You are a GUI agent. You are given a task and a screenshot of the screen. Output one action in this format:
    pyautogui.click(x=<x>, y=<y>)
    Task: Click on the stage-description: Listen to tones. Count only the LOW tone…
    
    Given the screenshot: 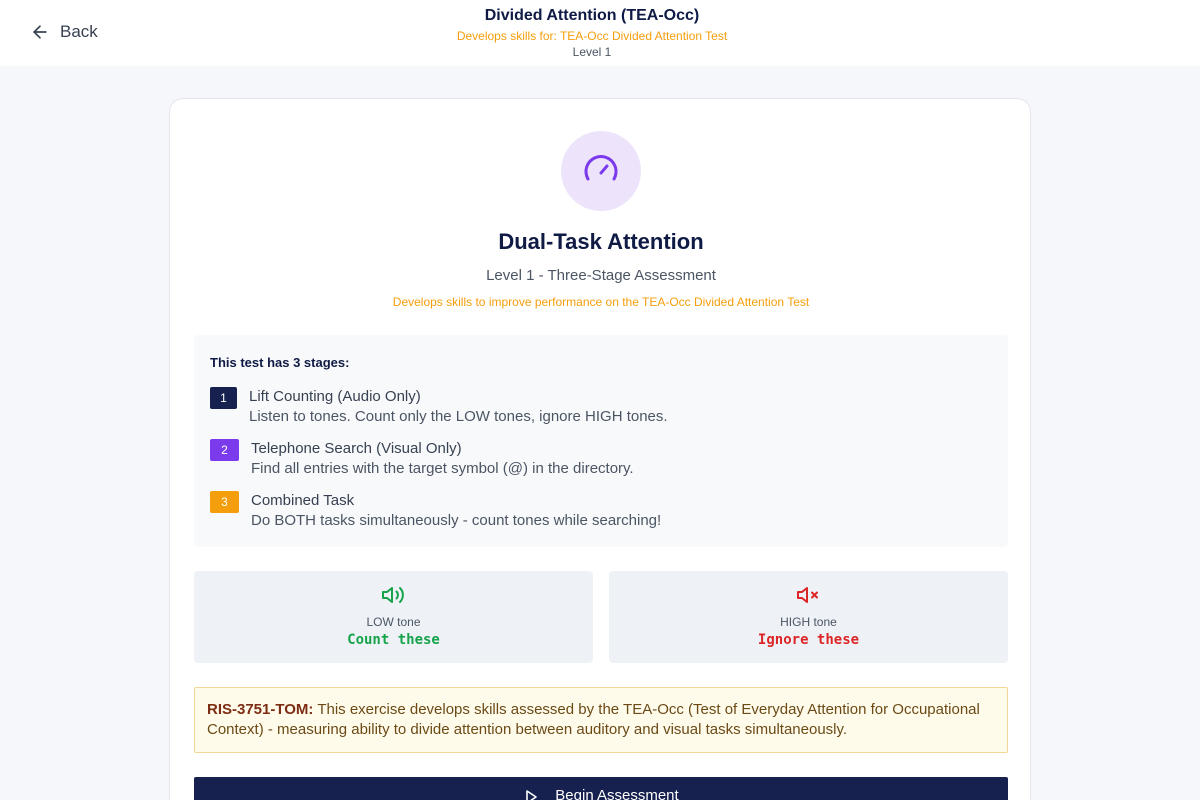 What is the action you would take?
    pyautogui.click(x=458, y=416)
    